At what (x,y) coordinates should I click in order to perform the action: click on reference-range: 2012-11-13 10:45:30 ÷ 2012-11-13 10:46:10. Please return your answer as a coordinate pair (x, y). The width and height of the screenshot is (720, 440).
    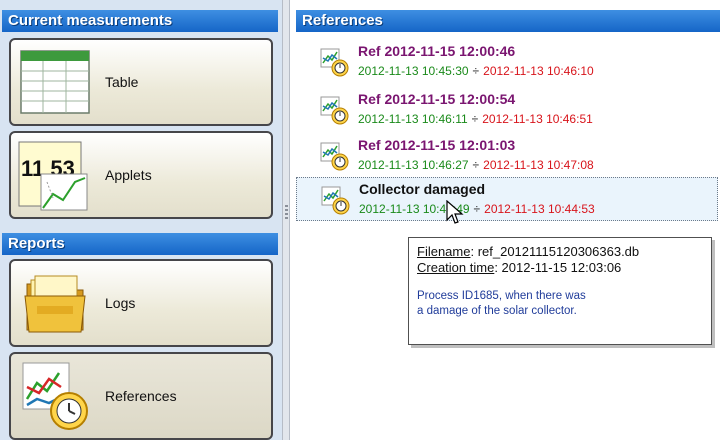
    Looking at the image, I should click on (476, 71).